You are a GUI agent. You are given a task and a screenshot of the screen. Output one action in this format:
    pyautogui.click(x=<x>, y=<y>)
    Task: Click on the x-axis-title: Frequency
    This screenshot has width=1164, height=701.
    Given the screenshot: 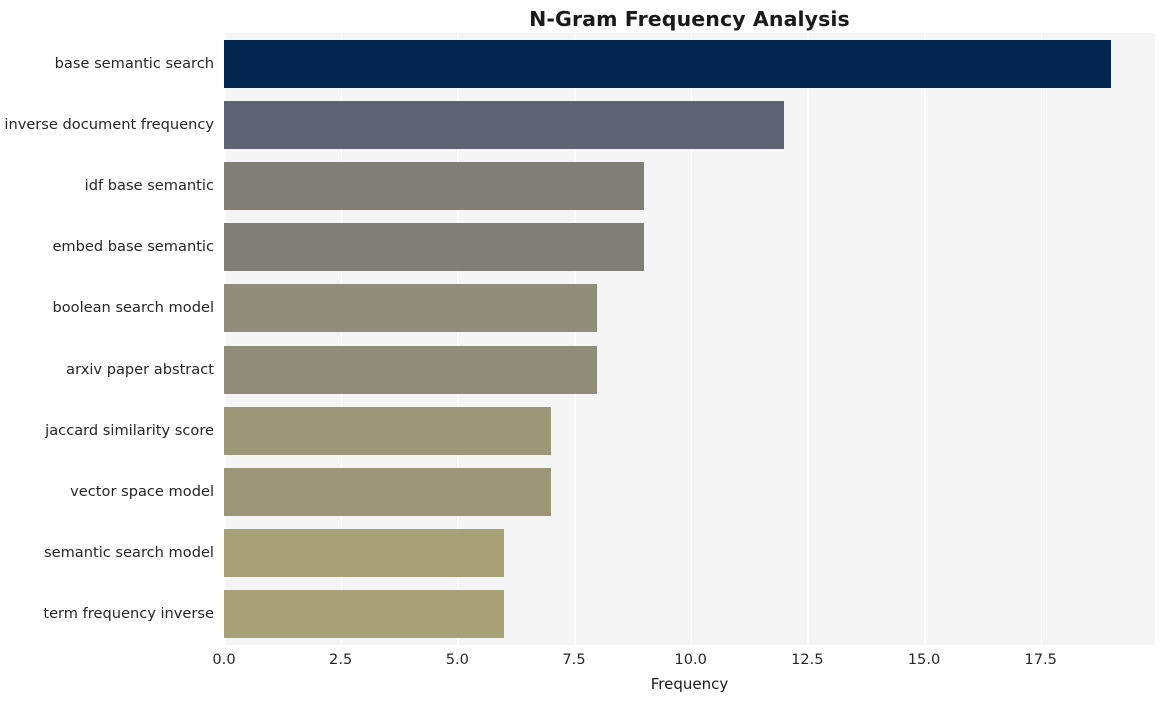 What is the action you would take?
    pyautogui.click(x=689, y=684)
    